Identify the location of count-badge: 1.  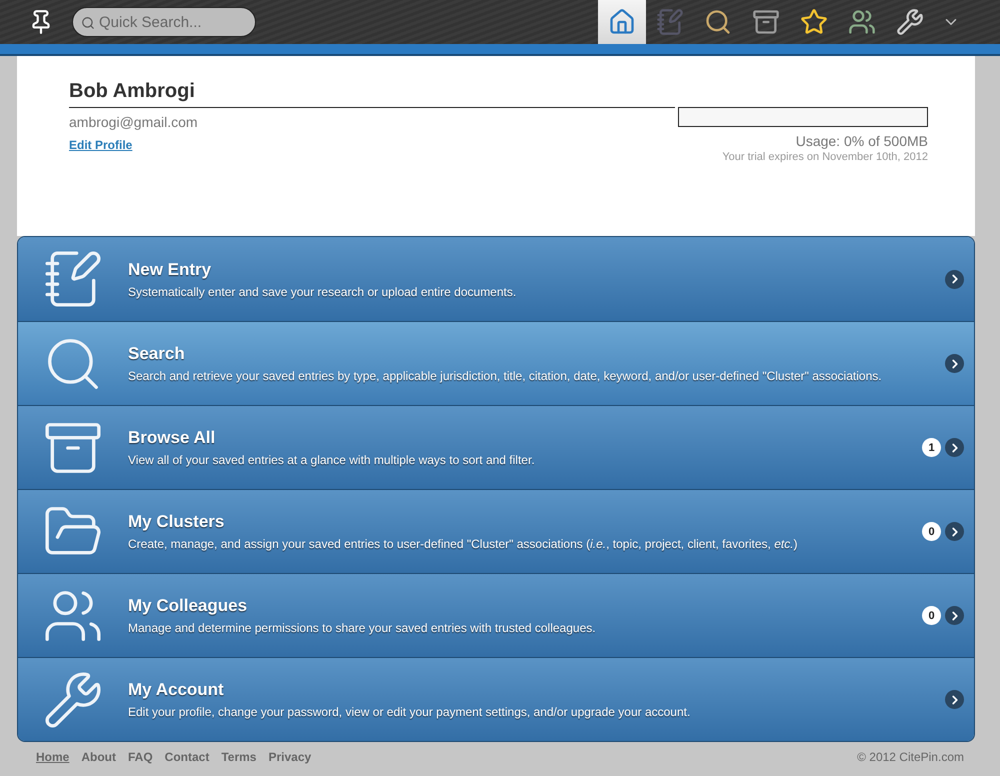
(931, 447).